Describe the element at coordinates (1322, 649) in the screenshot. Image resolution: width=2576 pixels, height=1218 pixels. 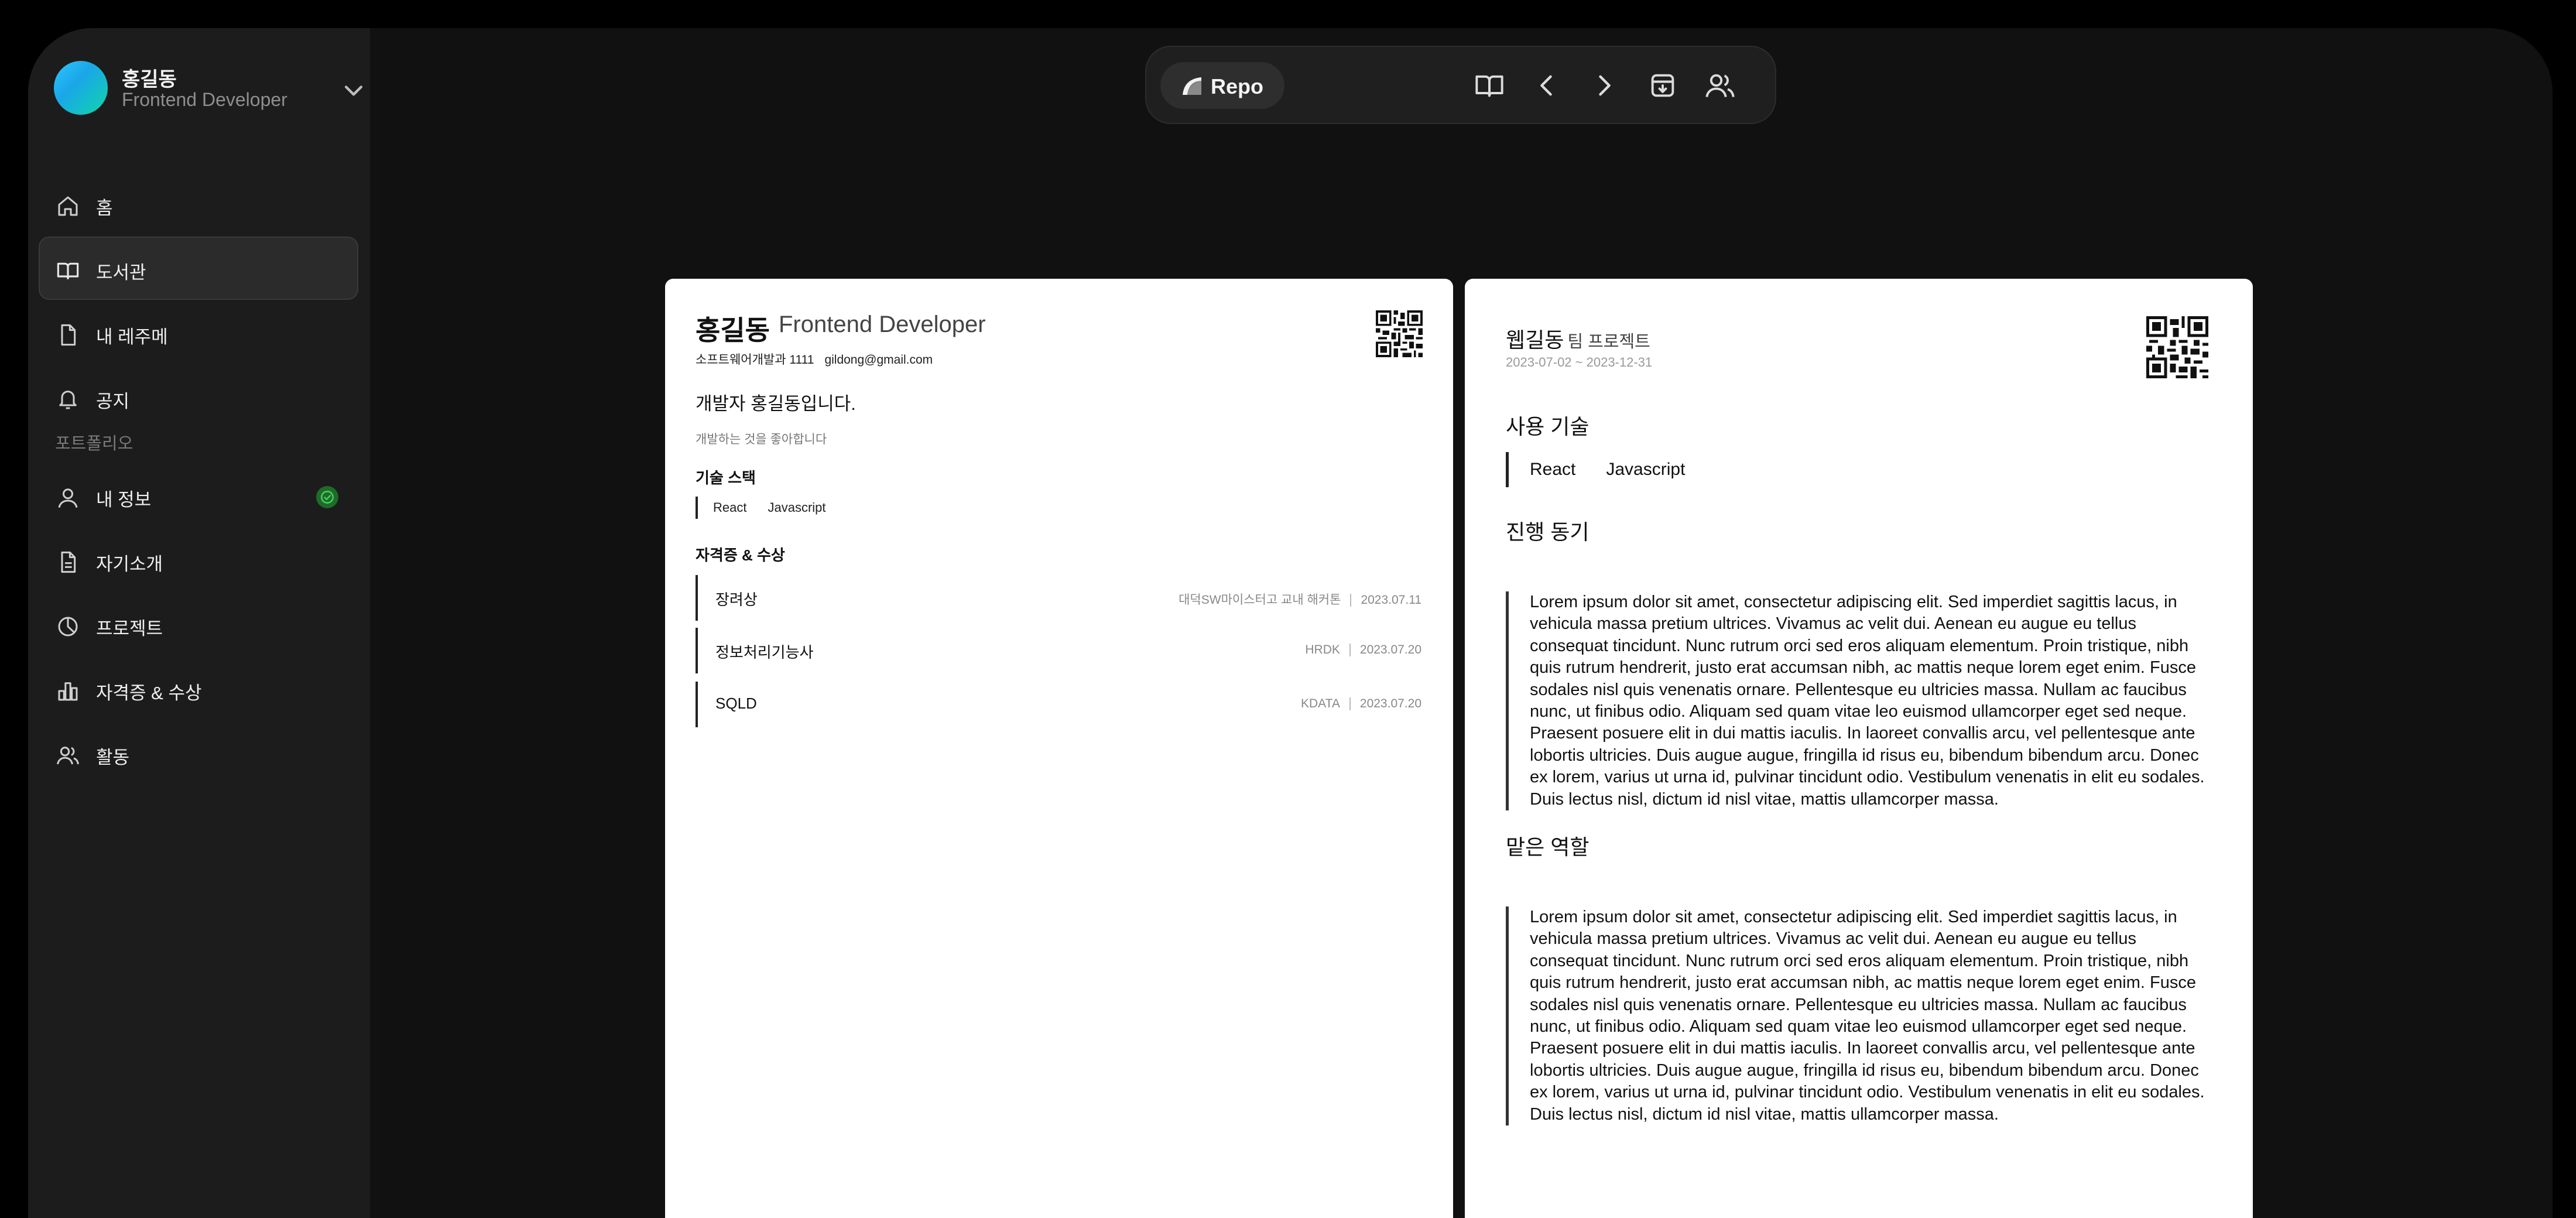
I see `award-issuer: HRDK` at that location.